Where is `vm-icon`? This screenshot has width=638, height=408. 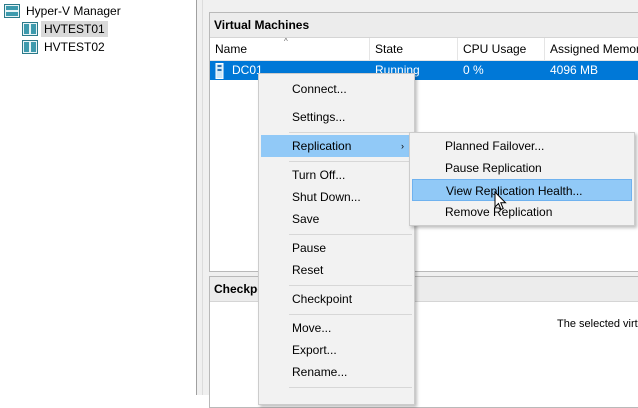
vm-icon is located at coordinates (217, 70).